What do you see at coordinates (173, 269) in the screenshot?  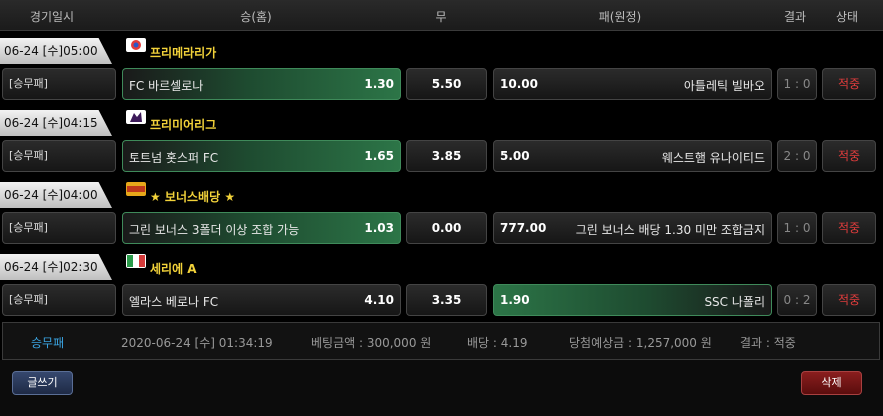 I see `league-name: 세리에 A` at bounding box center [173, 269].